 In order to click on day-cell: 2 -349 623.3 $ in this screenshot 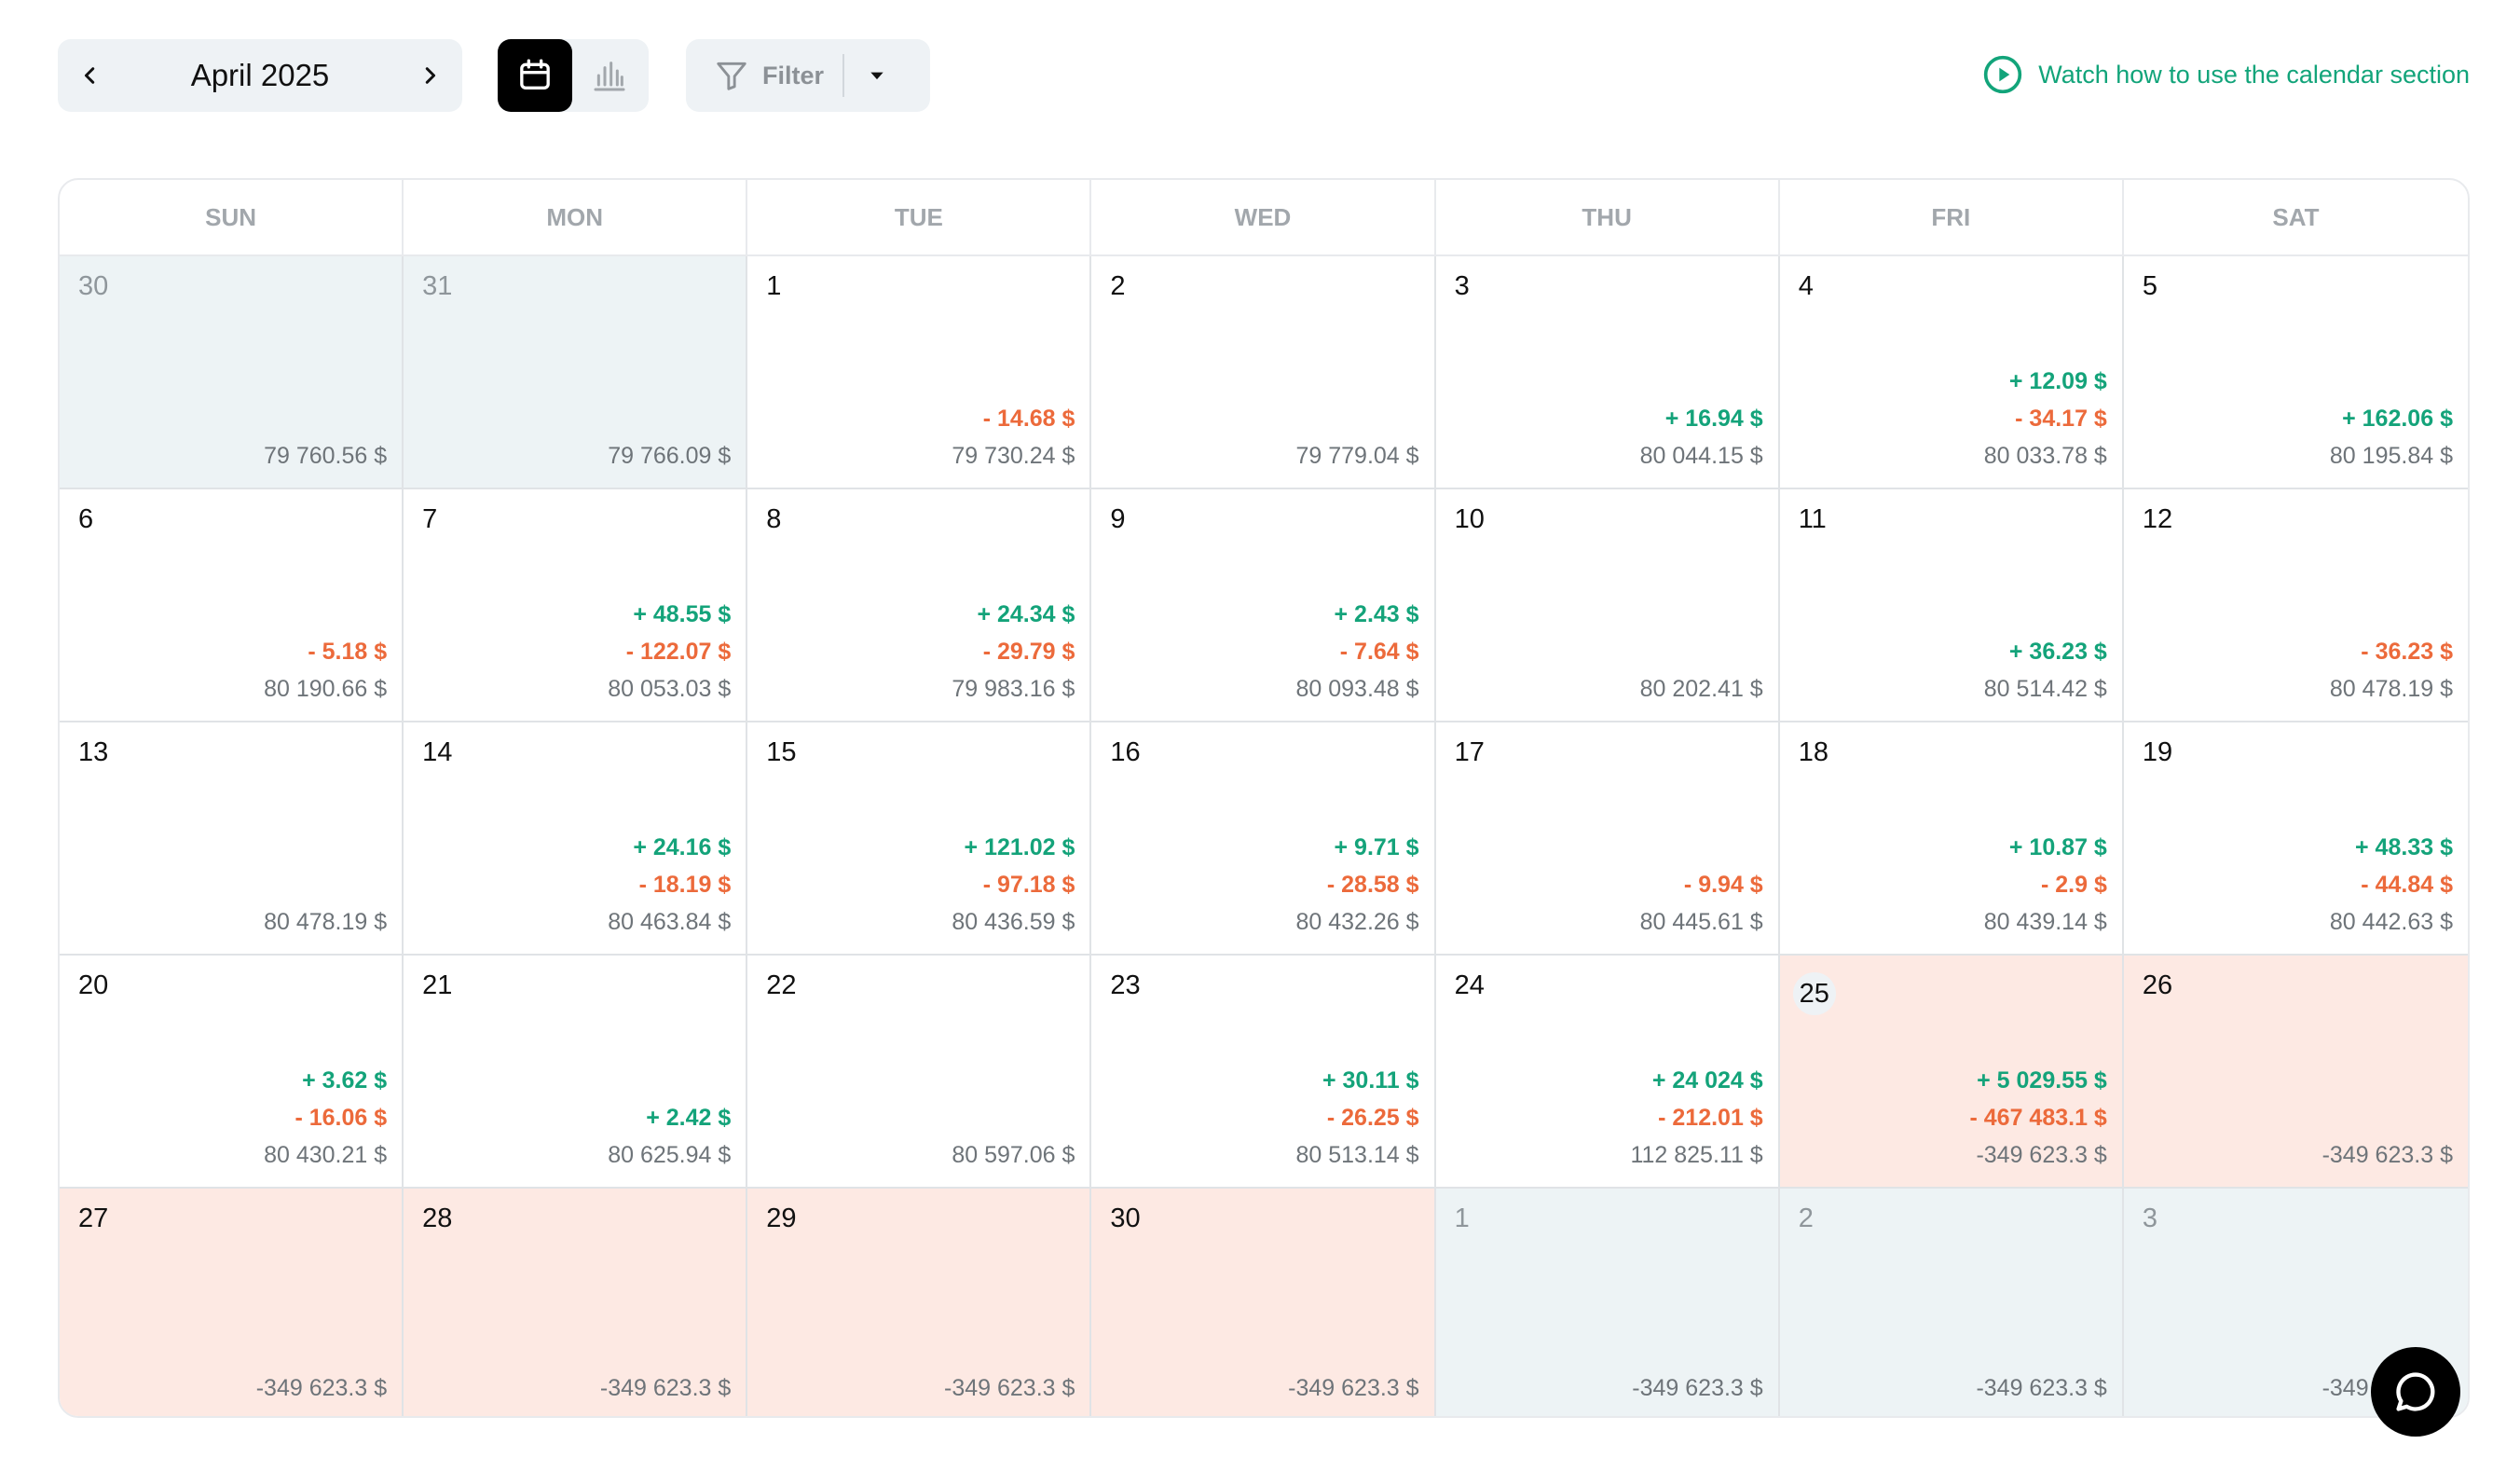, I will do `click(1951, 1302)`.